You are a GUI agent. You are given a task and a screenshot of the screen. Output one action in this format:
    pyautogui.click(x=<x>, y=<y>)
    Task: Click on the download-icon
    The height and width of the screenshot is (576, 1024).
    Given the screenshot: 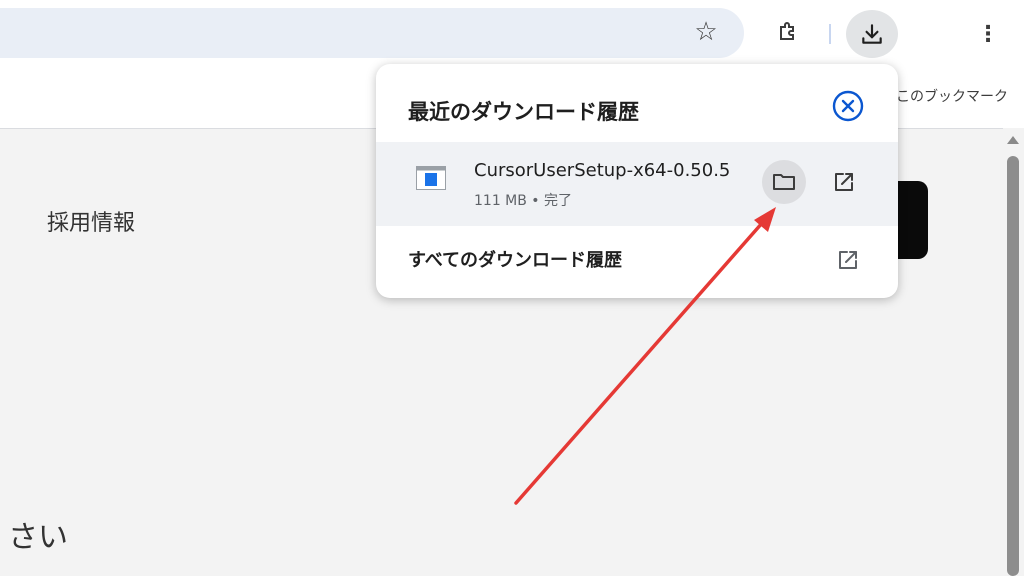 What is the action you would take?
    pyautogui.click(x=872, y=34)
    